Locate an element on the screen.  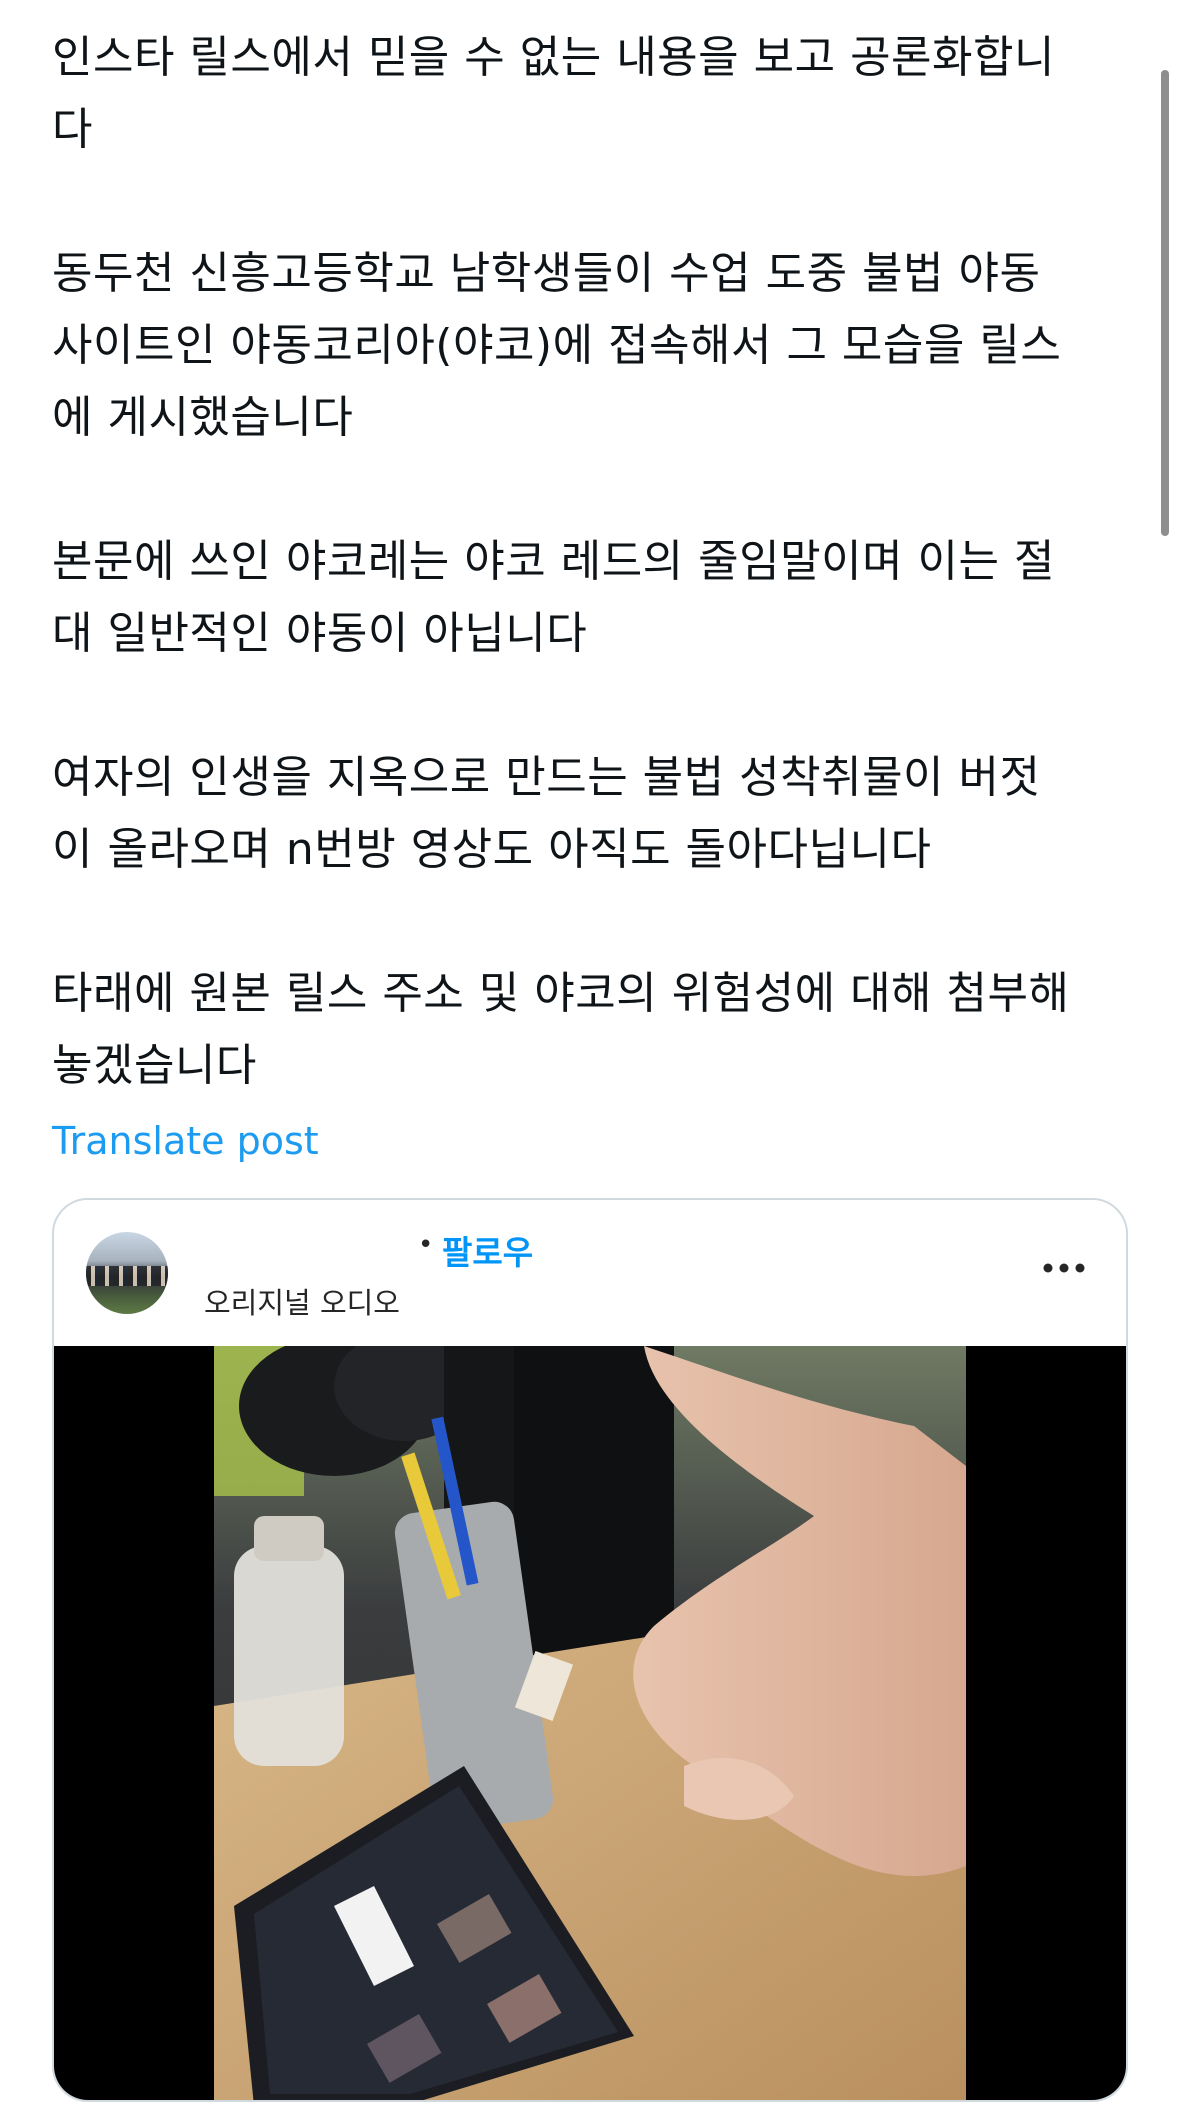
follow-button: 팔로우 is located at coordinates (487, 1250).